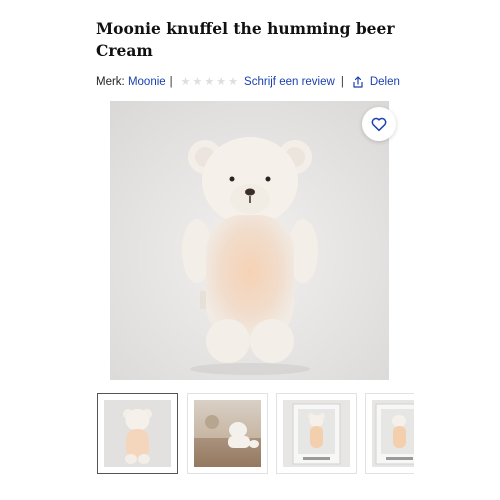  I want to click on share-link: Delen, so click(385, 82).